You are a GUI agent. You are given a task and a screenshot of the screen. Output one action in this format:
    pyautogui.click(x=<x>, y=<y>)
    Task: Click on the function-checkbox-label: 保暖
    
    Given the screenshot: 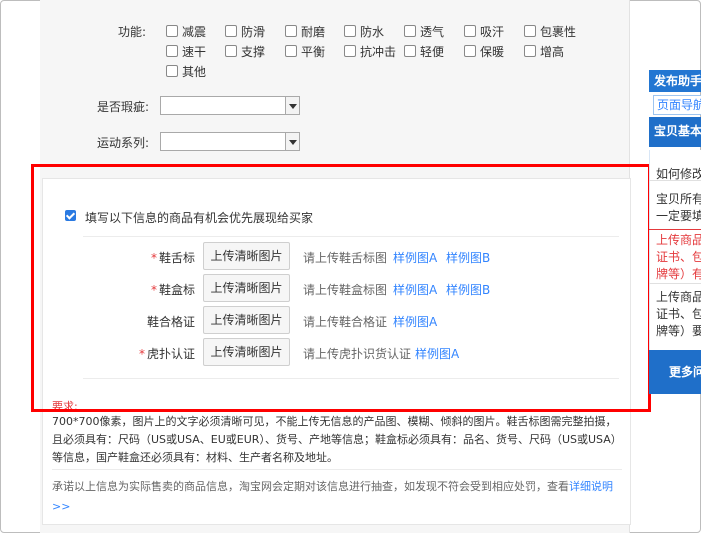 What is the action you would take?
    pyautogui.click(x=492, y=52)
    